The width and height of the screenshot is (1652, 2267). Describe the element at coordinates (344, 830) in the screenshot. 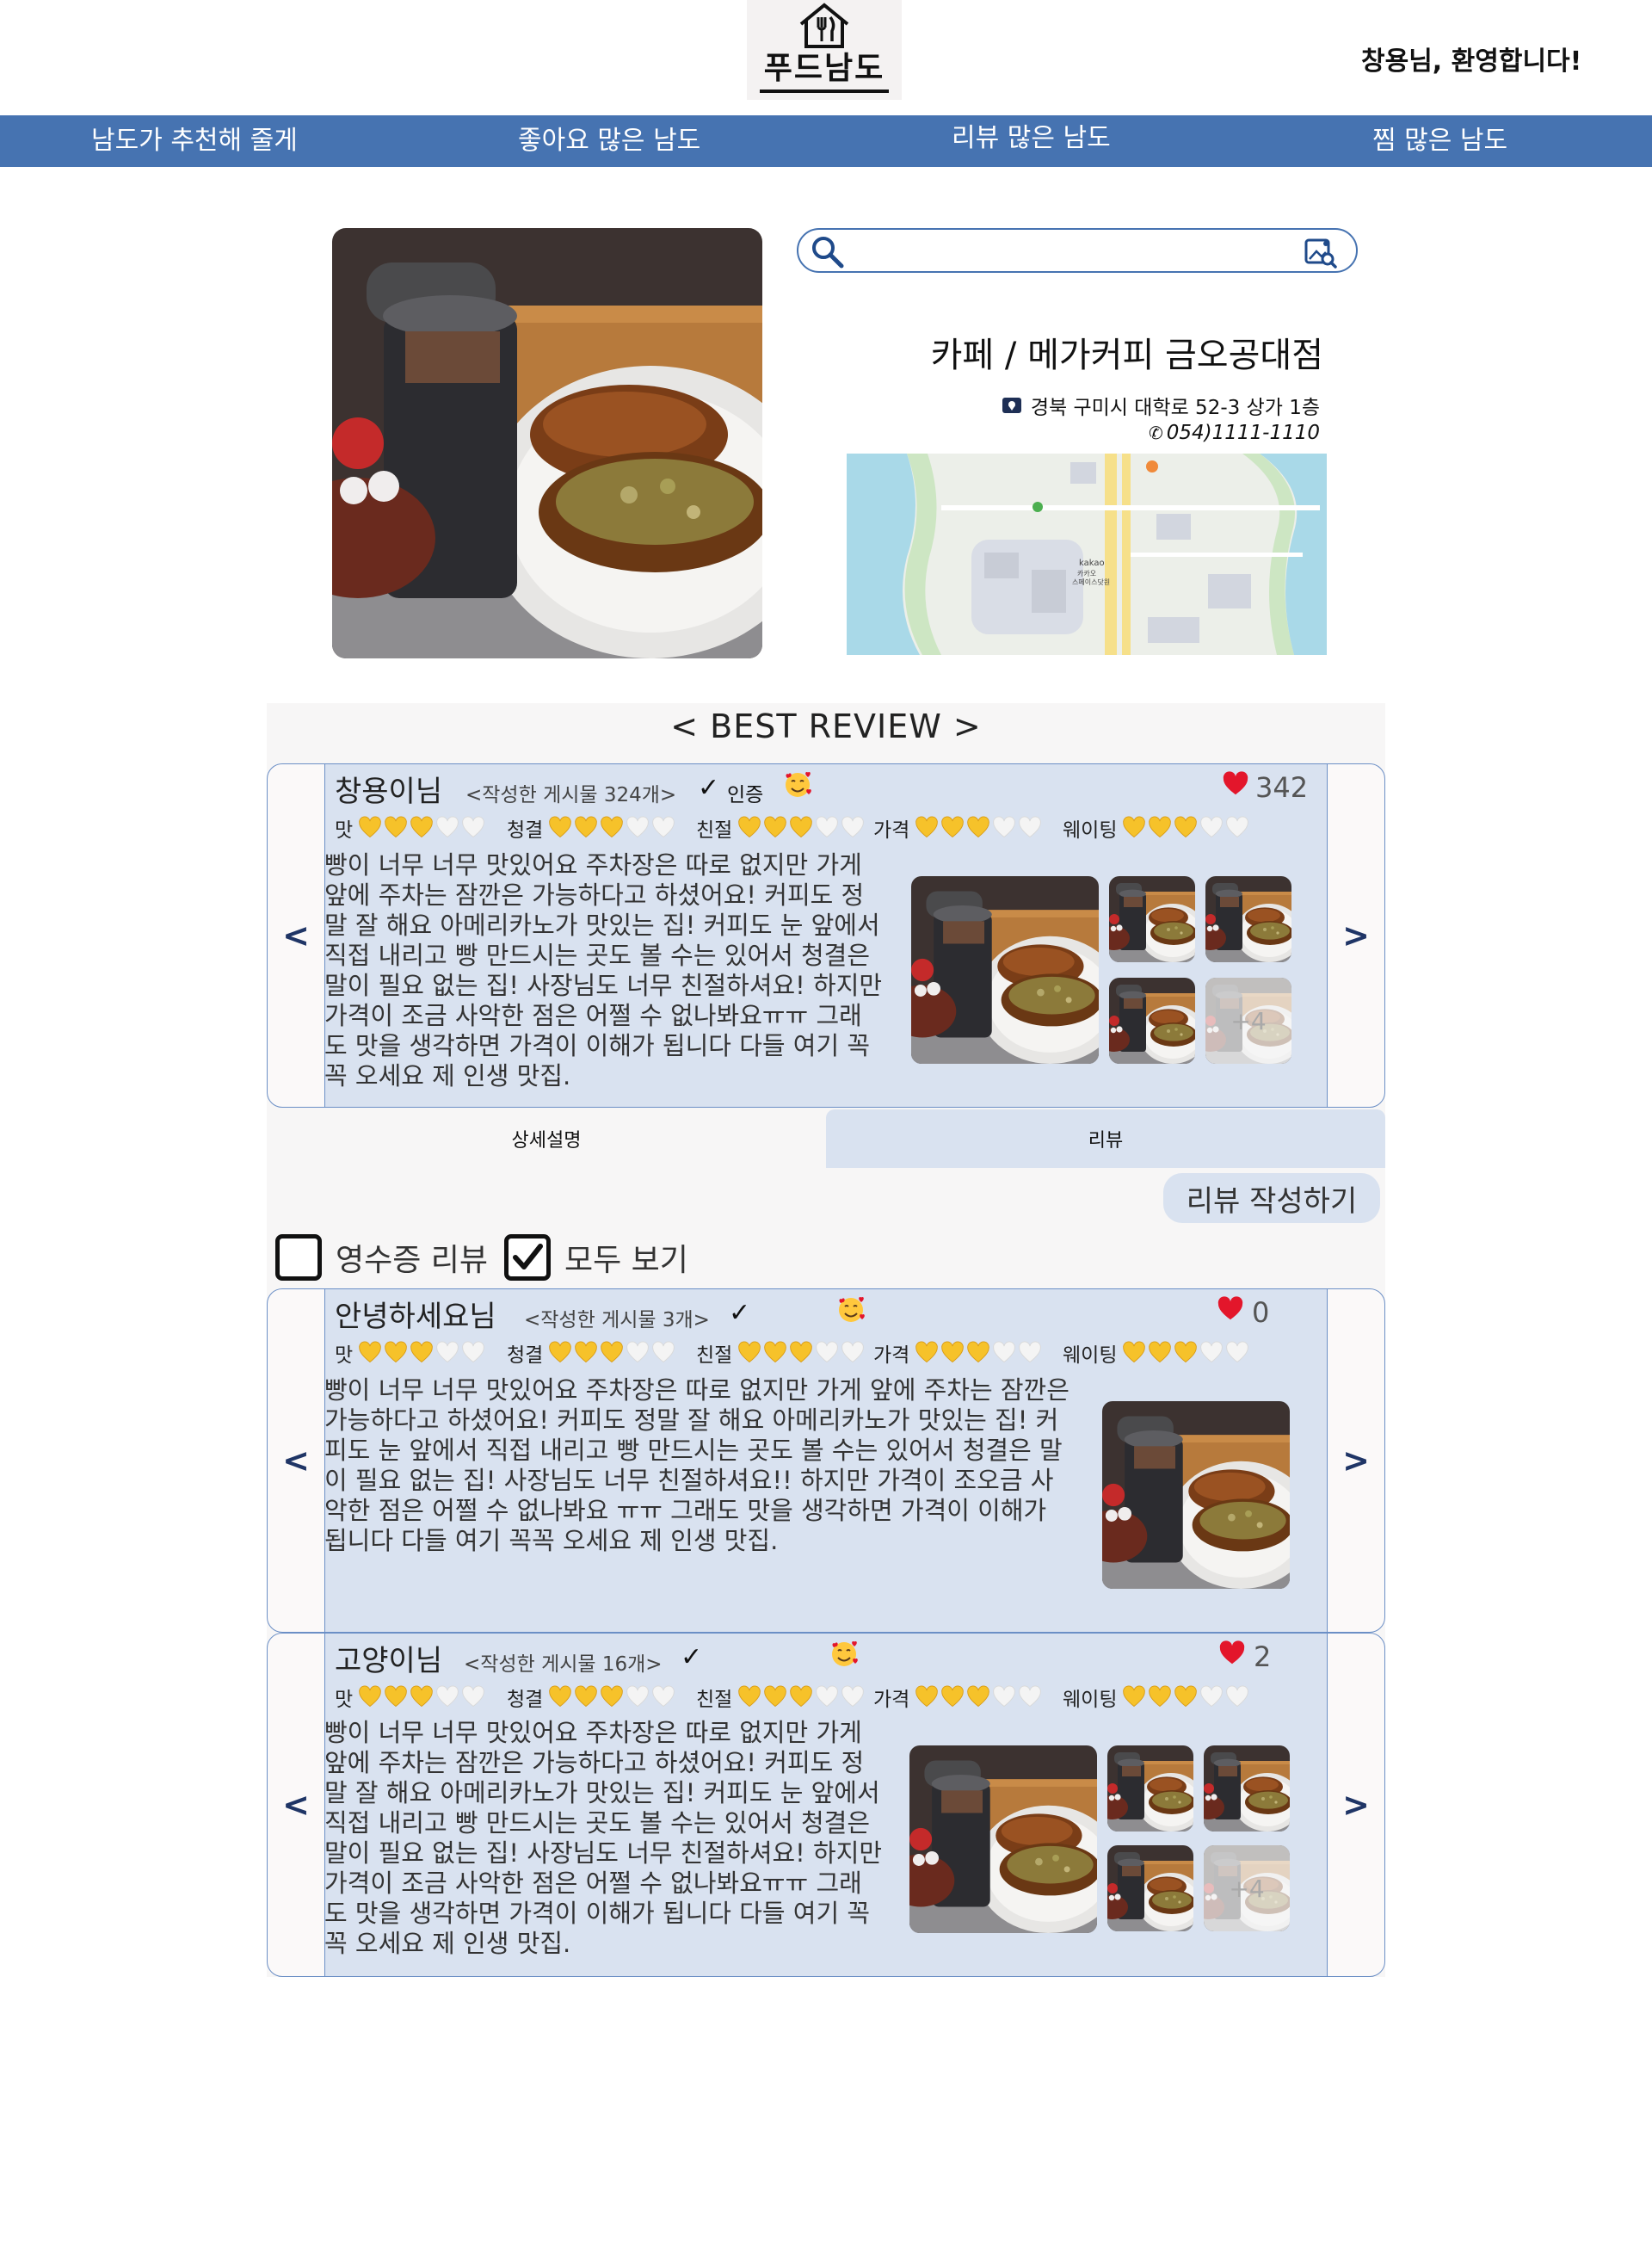

I see `rating-label: 맛` at that location.